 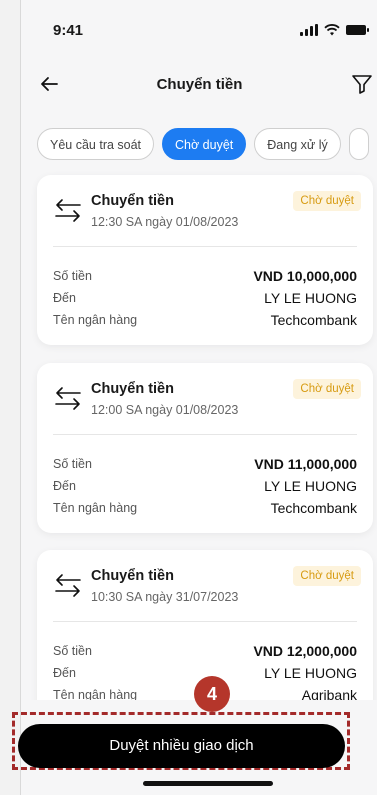 I want to click on status-tabs: Yêu cầu tra soát Chờ duyệt Đang xử lý, so click(x=203, y=144).